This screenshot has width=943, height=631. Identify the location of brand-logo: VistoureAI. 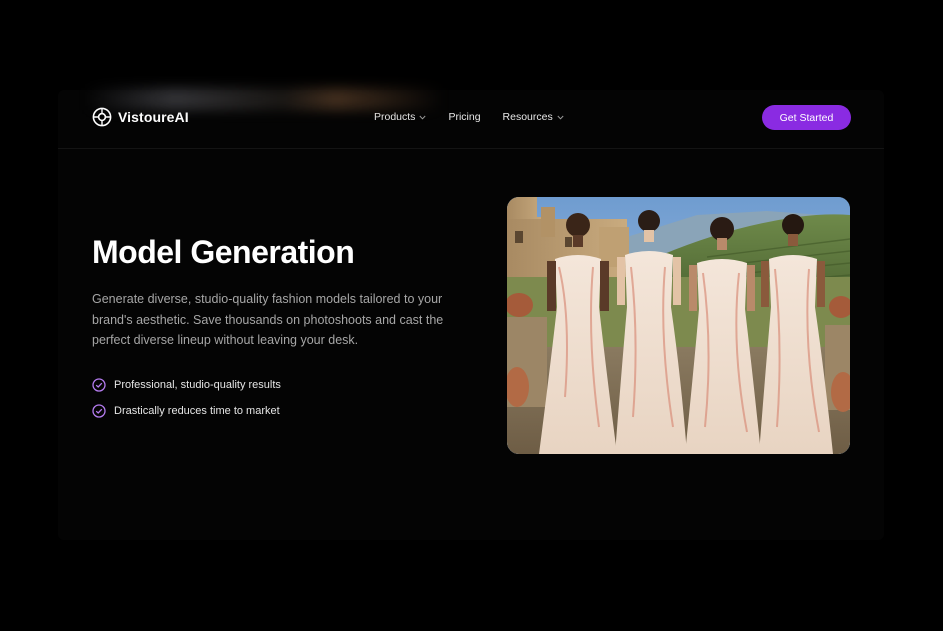
(140, 117).